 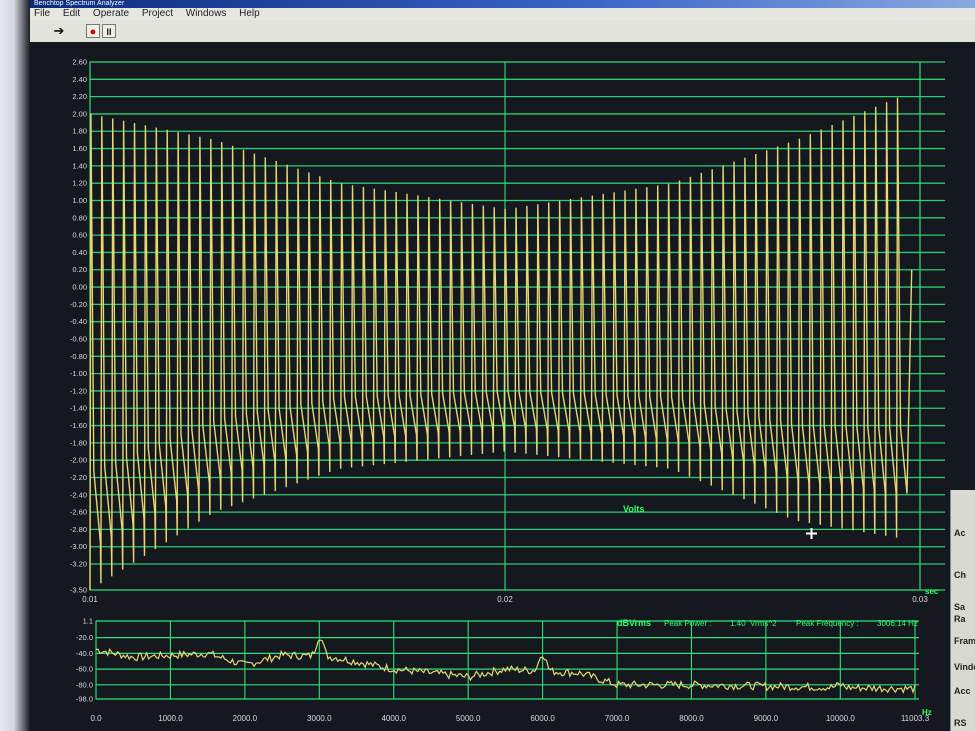 What do you see at coordinates (84, 637) in the screenshot?
I see `spectrum-y-tick-label: -20.0` at bounding box center [84, 637].